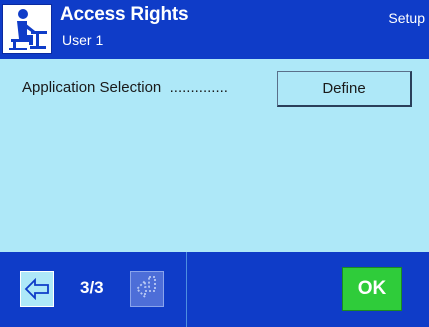  I want to click on mode-label: Setup, so click(406, 18).